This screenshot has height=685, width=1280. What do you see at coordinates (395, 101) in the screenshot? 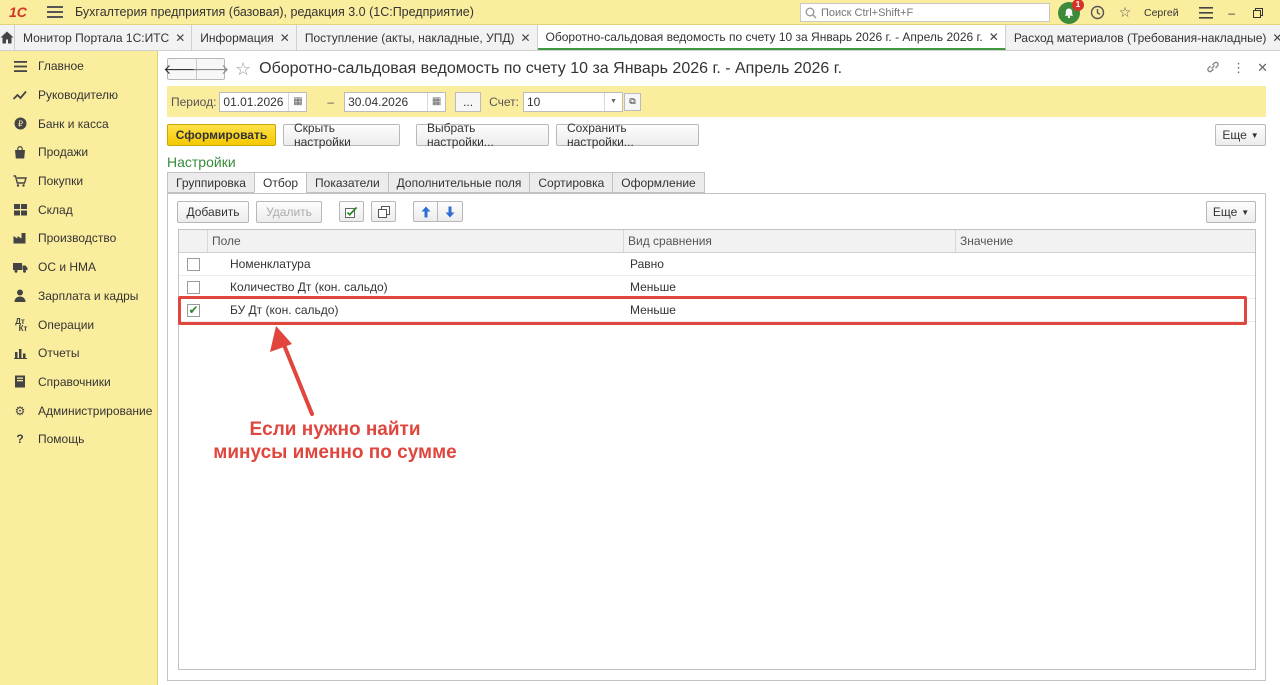
I see `date-to-field: 30.04.2026 ▦` at bounding box center [395, 101].